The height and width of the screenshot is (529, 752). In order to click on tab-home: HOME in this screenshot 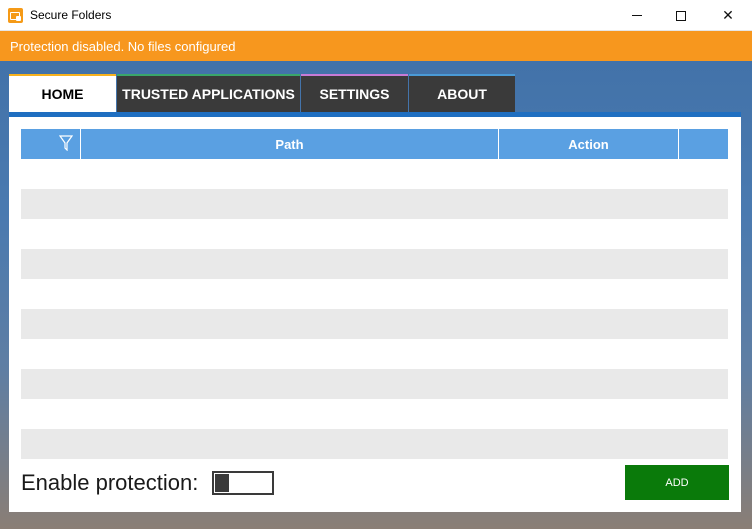, I will do `click(62, 93)`.